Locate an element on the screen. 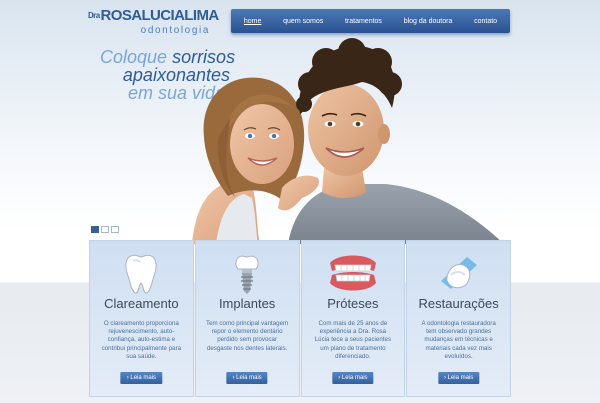 The image size is (600, 403). implant-icon is located at coordinates (247, 273).